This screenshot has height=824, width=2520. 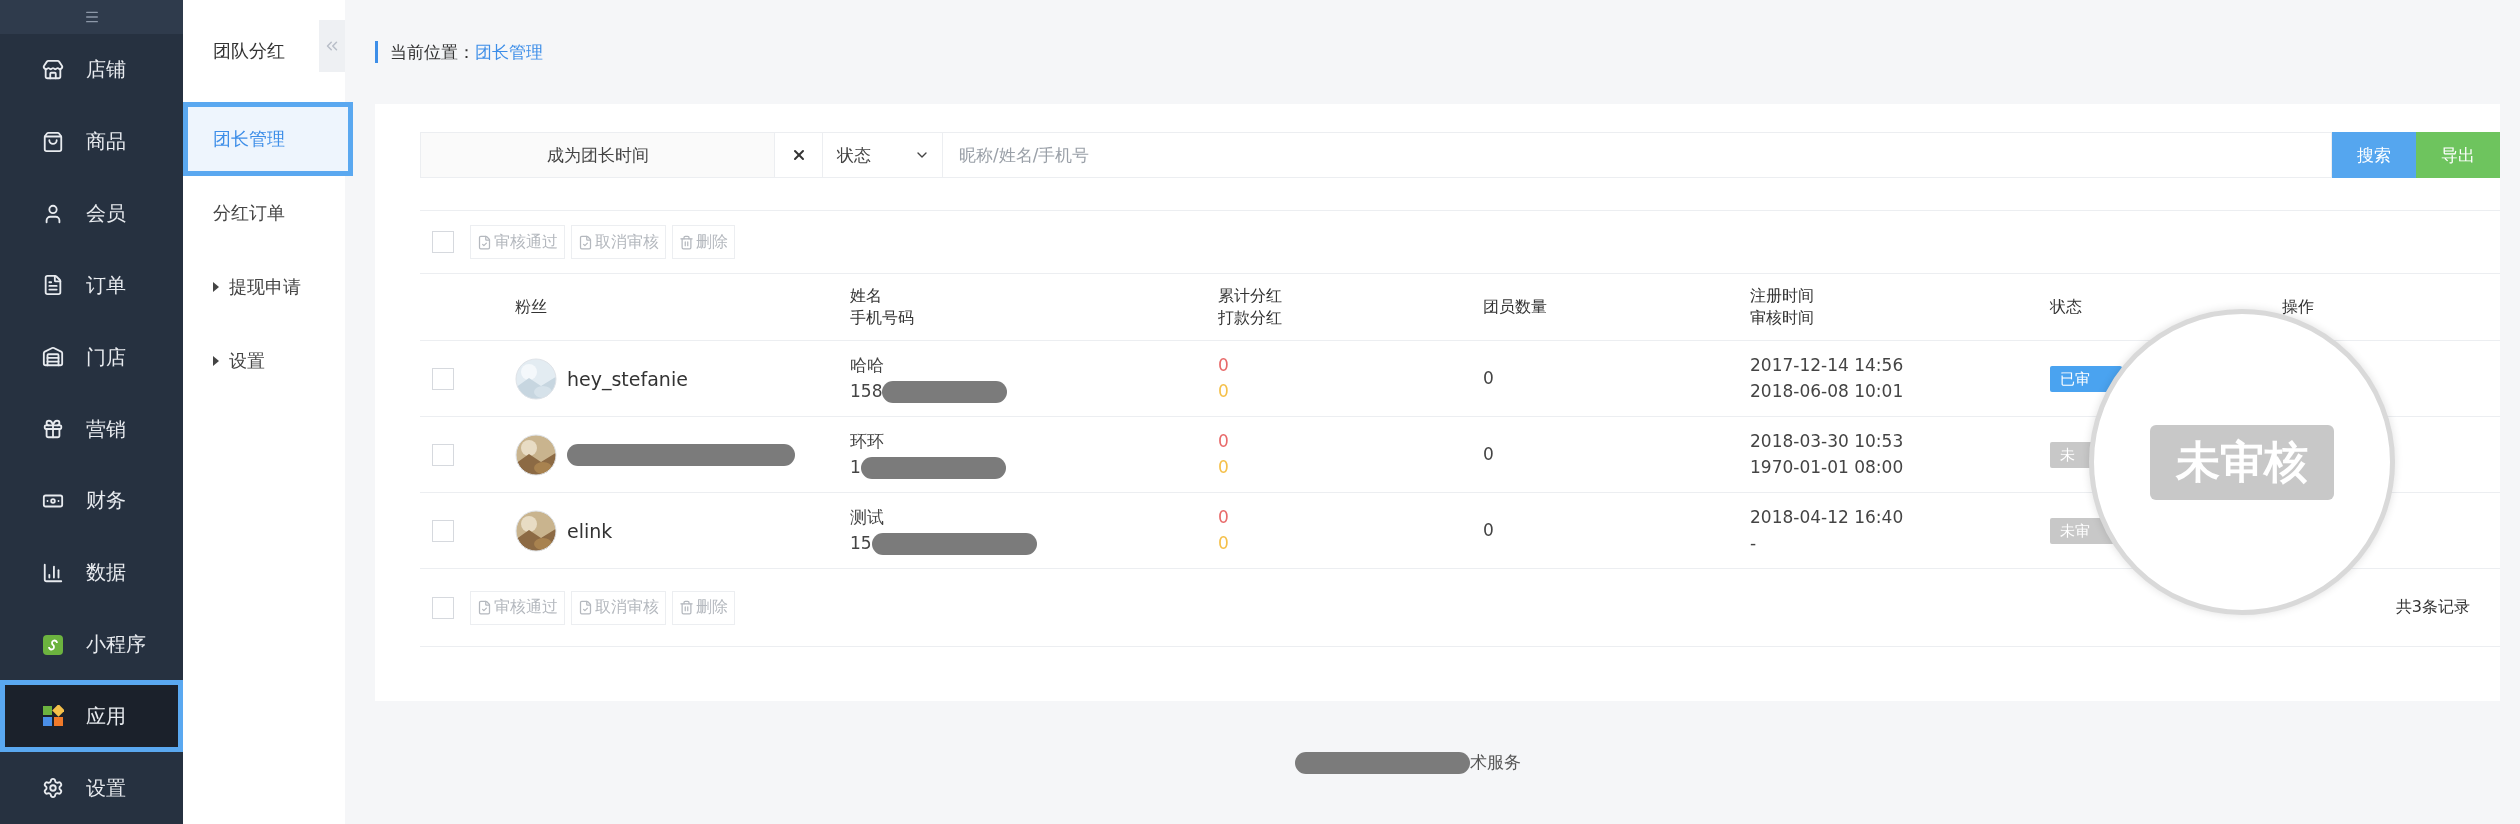 I want to click on sidebar-item: 会员, so click(x=91, y=213).